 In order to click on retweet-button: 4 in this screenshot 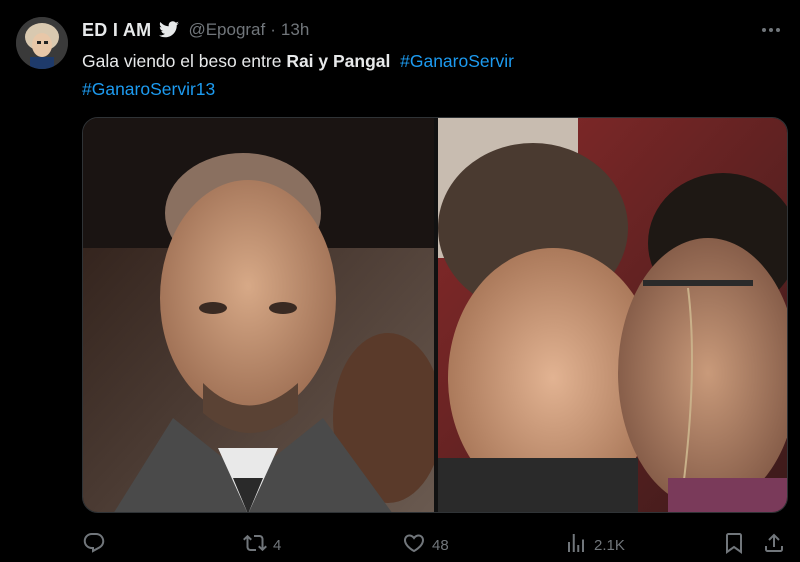, I will do `click(262, 545)`.